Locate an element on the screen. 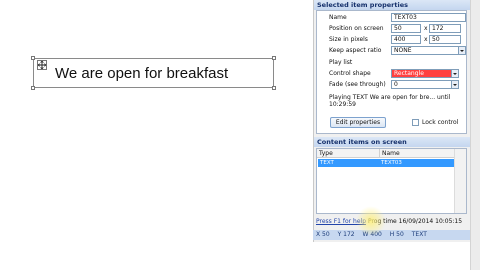 This screenshot has height=270, width=480. resize-handle-top-right is located at coordinates (274, 58).